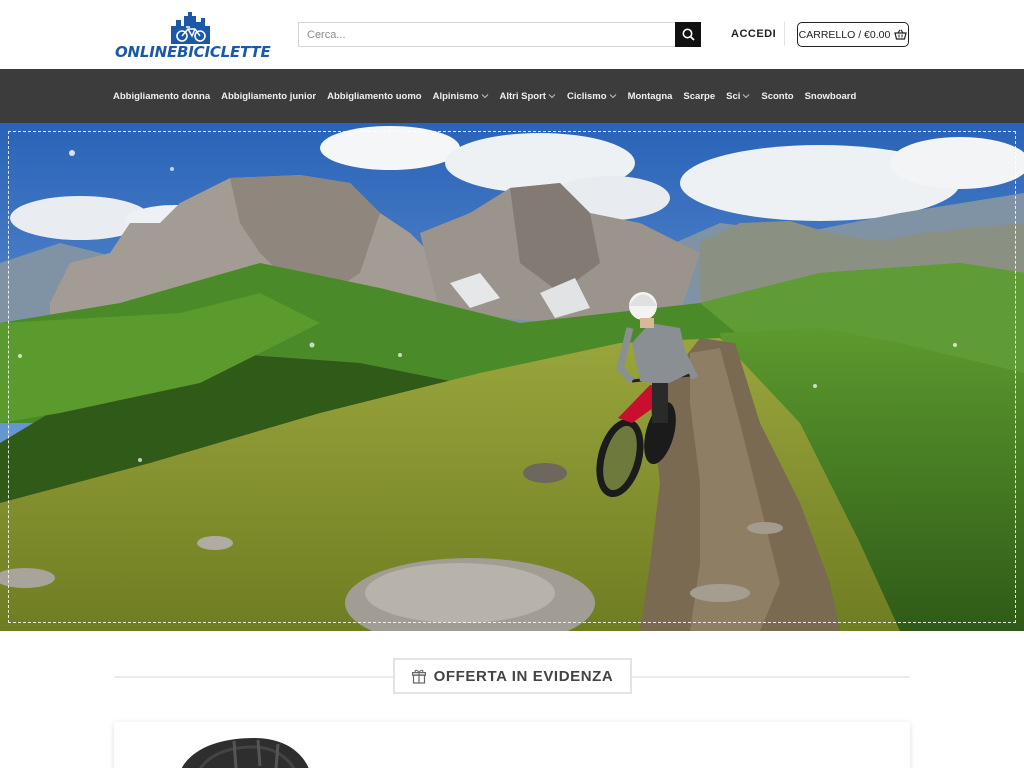  I want to click on nav-item-ciclismo: Ciclismo, so click(592, 96).